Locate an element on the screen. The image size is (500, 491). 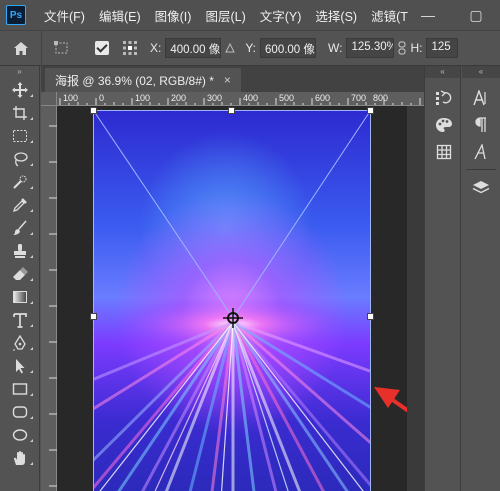
paragraph-icon is located at coordinates (480, 124).